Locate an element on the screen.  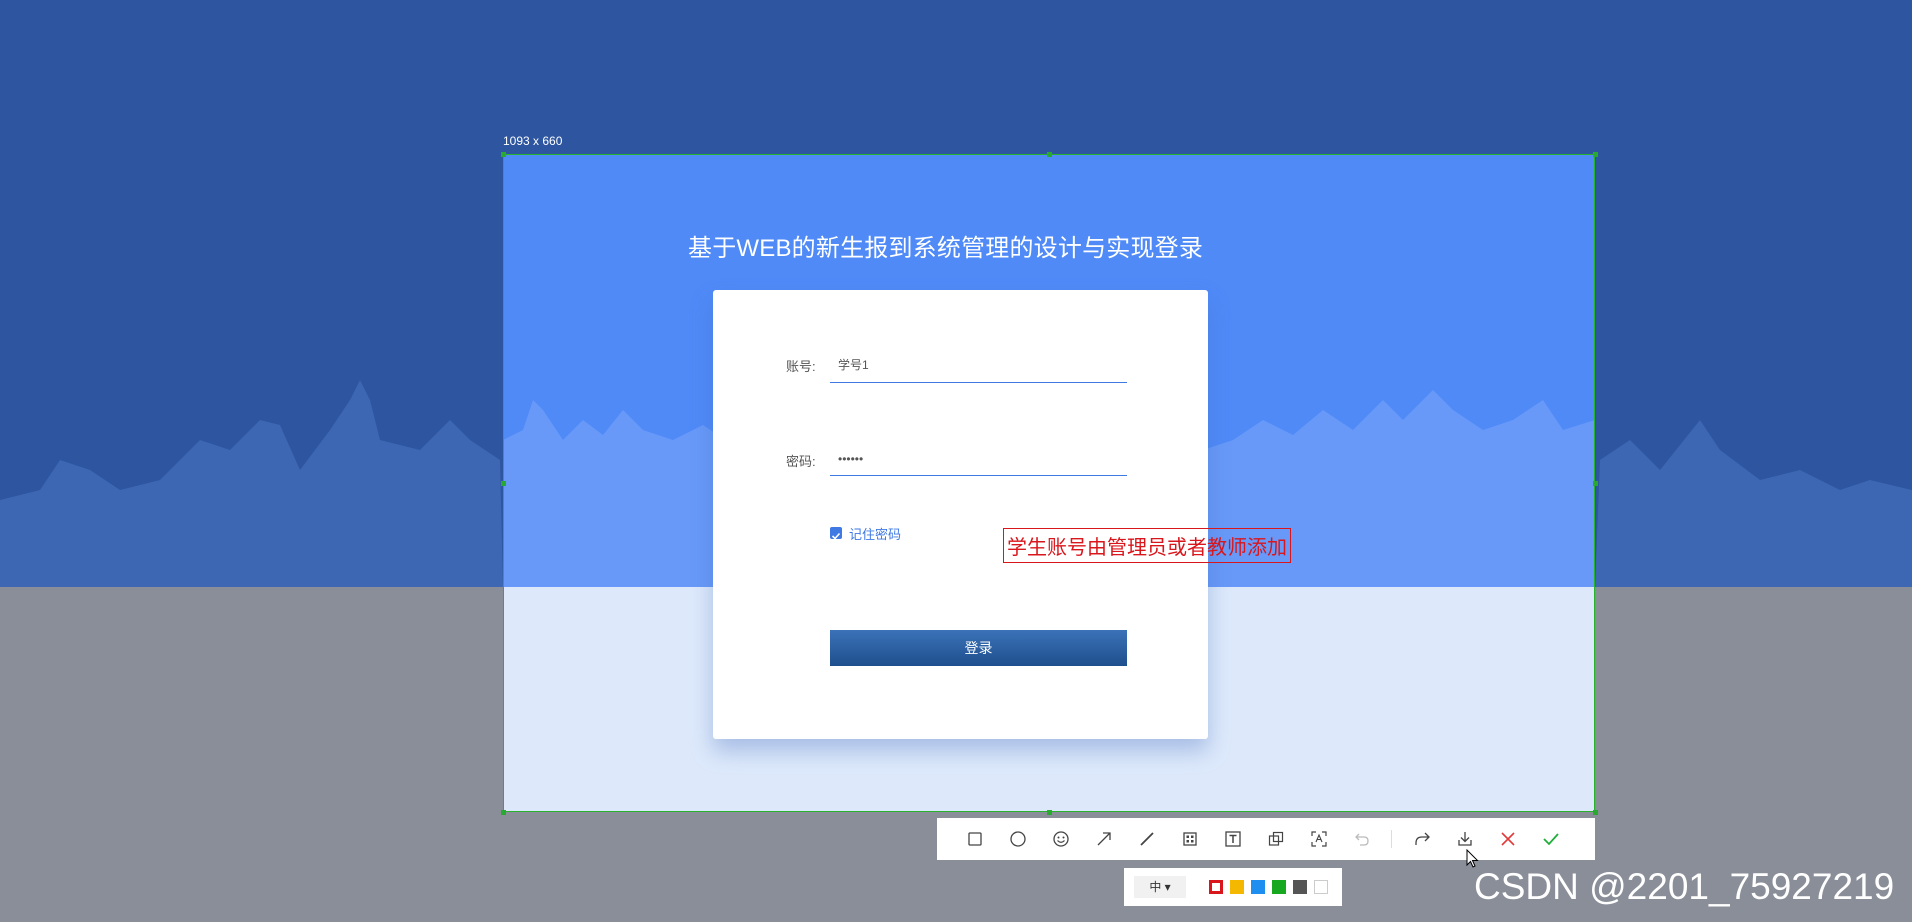
cancel-icon is located at coordinates (1508, 839).